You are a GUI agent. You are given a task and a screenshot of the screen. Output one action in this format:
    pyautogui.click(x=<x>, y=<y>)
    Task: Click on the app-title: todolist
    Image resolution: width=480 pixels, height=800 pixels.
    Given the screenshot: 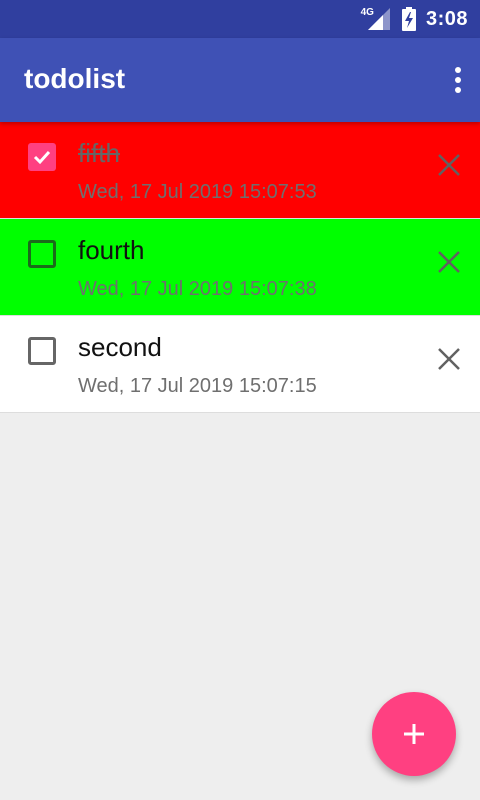 What is the action you would take?
    pyautogui.click(x=75, y=78)
    